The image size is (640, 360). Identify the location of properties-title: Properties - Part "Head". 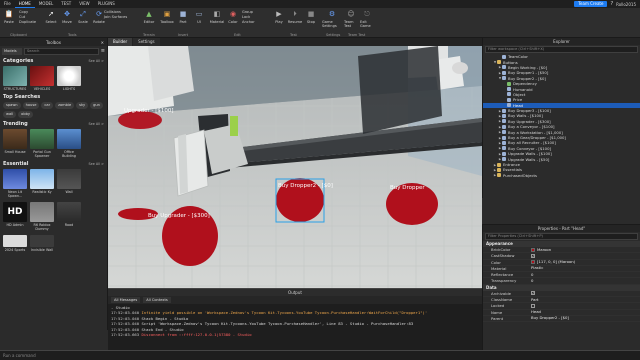
(561, 228).